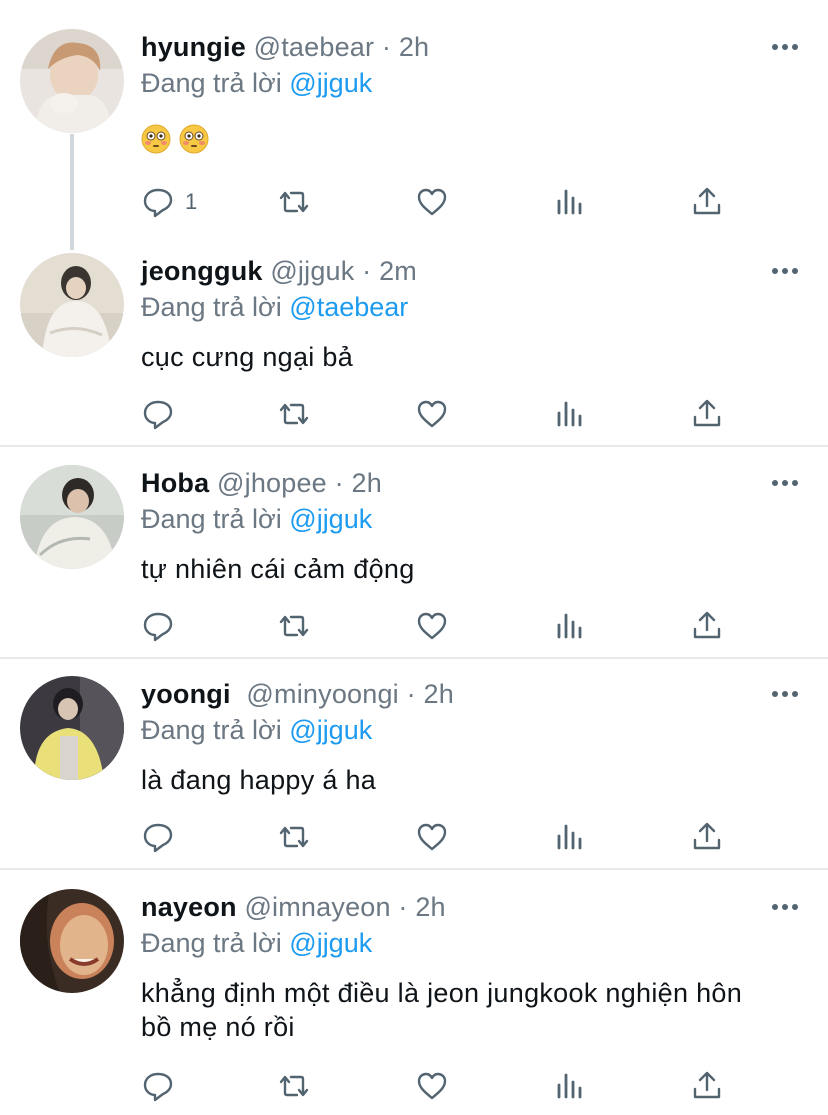 The width and height of the screenshot is (828, 1115). Describe the element at coordinates (175, 483) in the screenshot. I see `display-name: Hoba` at that location.